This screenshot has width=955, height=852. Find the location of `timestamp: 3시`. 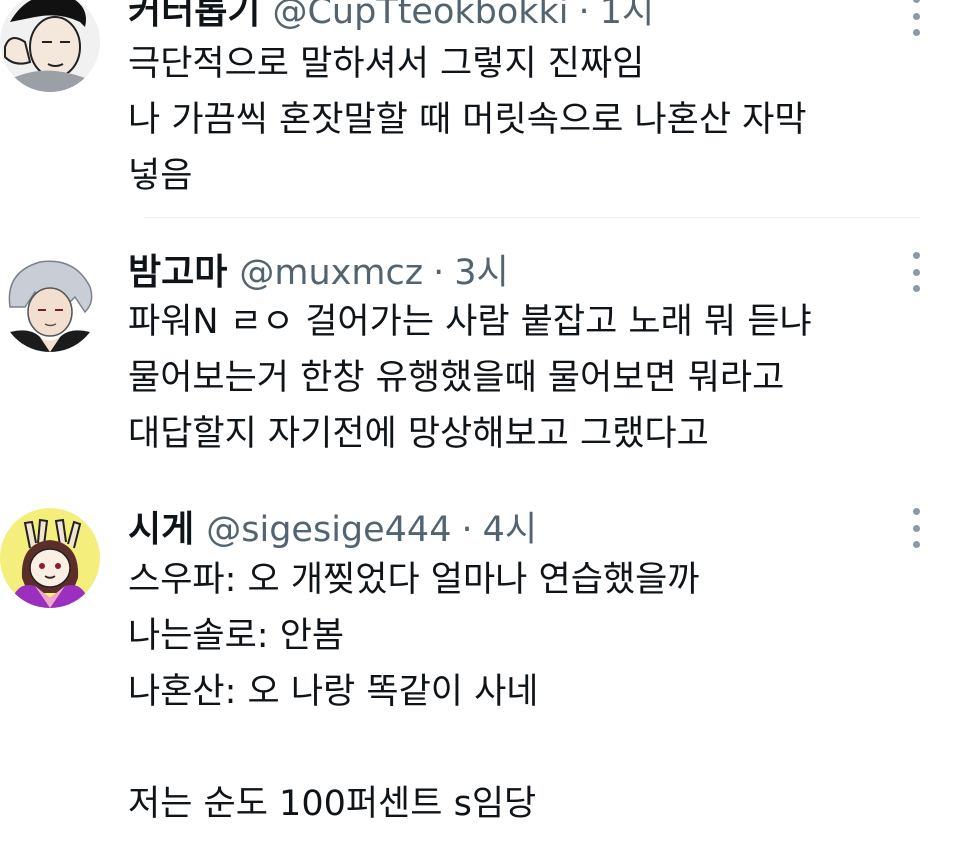

timestamp: 3시 is located at coordinates (481, 269).